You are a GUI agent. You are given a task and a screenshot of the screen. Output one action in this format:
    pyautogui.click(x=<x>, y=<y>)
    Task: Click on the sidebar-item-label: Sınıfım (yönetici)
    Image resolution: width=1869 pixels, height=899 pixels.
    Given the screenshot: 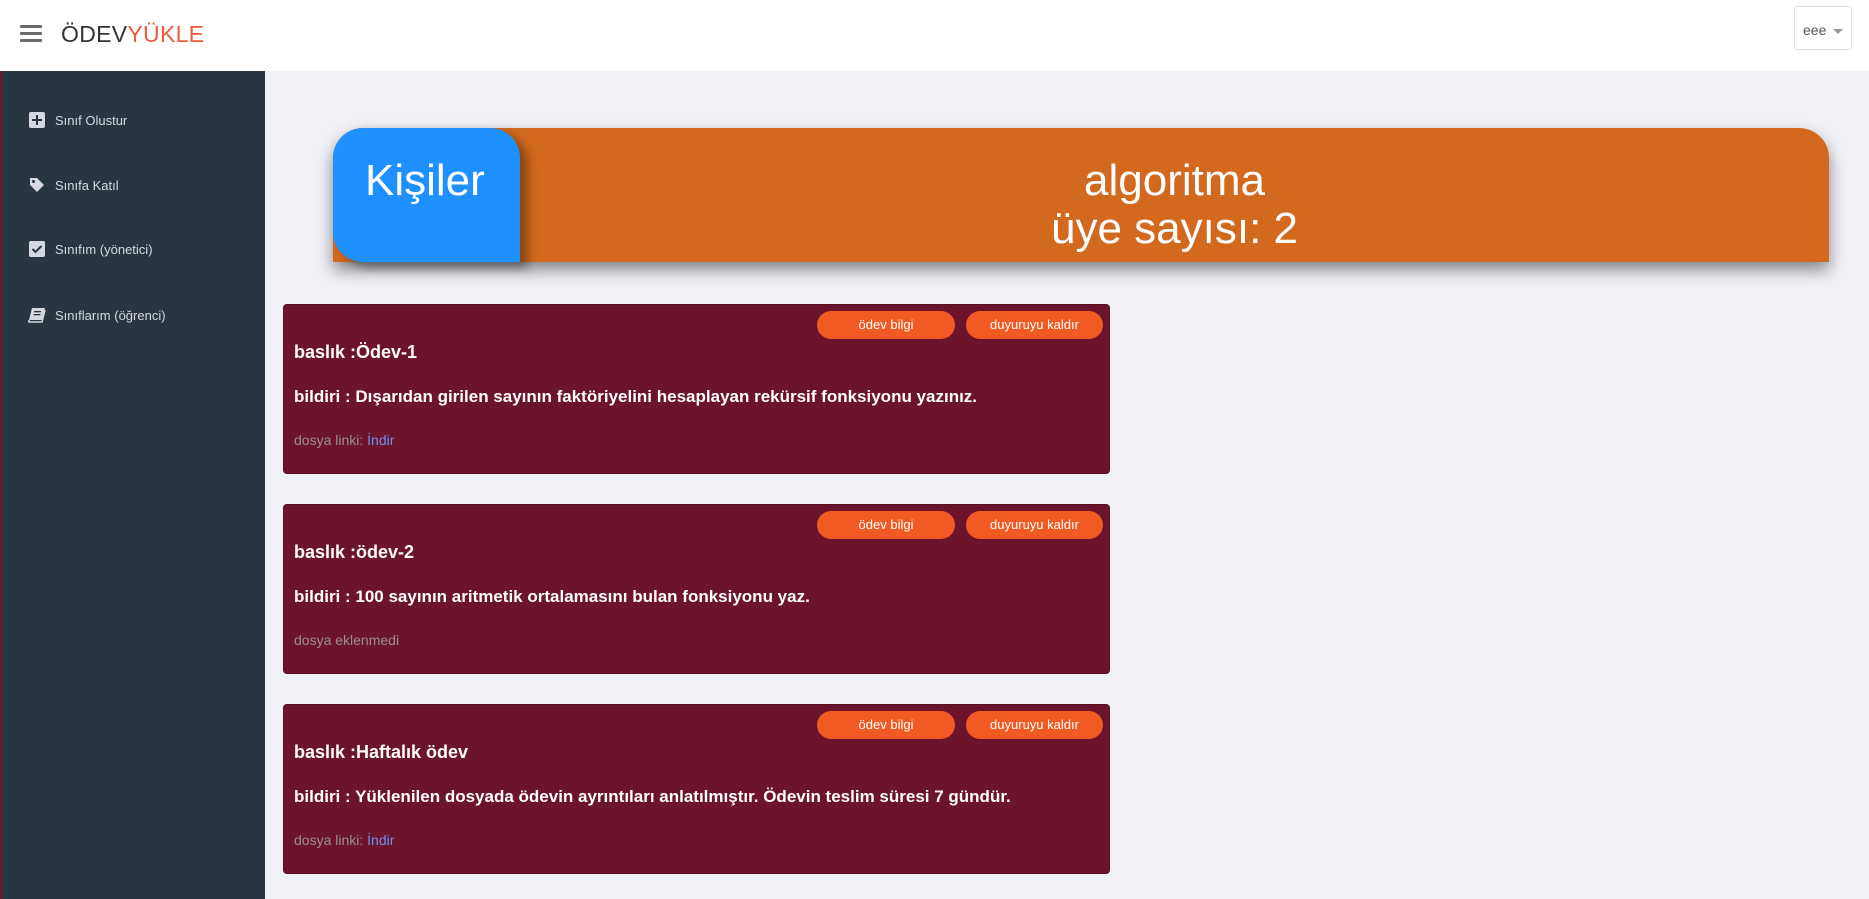 What is the action you would take?
    pyautogui.click(x=104, y=249)
    